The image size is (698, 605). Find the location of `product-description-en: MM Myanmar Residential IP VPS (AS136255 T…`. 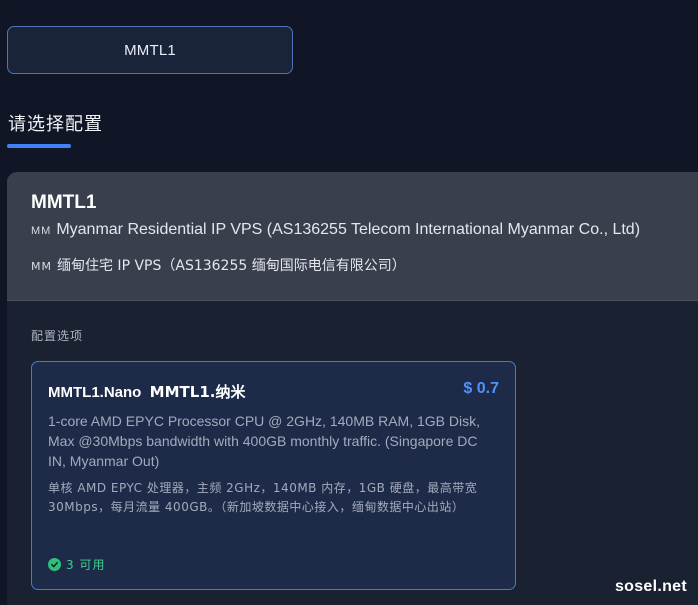

product-description-en: MM Myanmar Residential IP VPS (AS136255 T… is located at coordinates (335, 230).